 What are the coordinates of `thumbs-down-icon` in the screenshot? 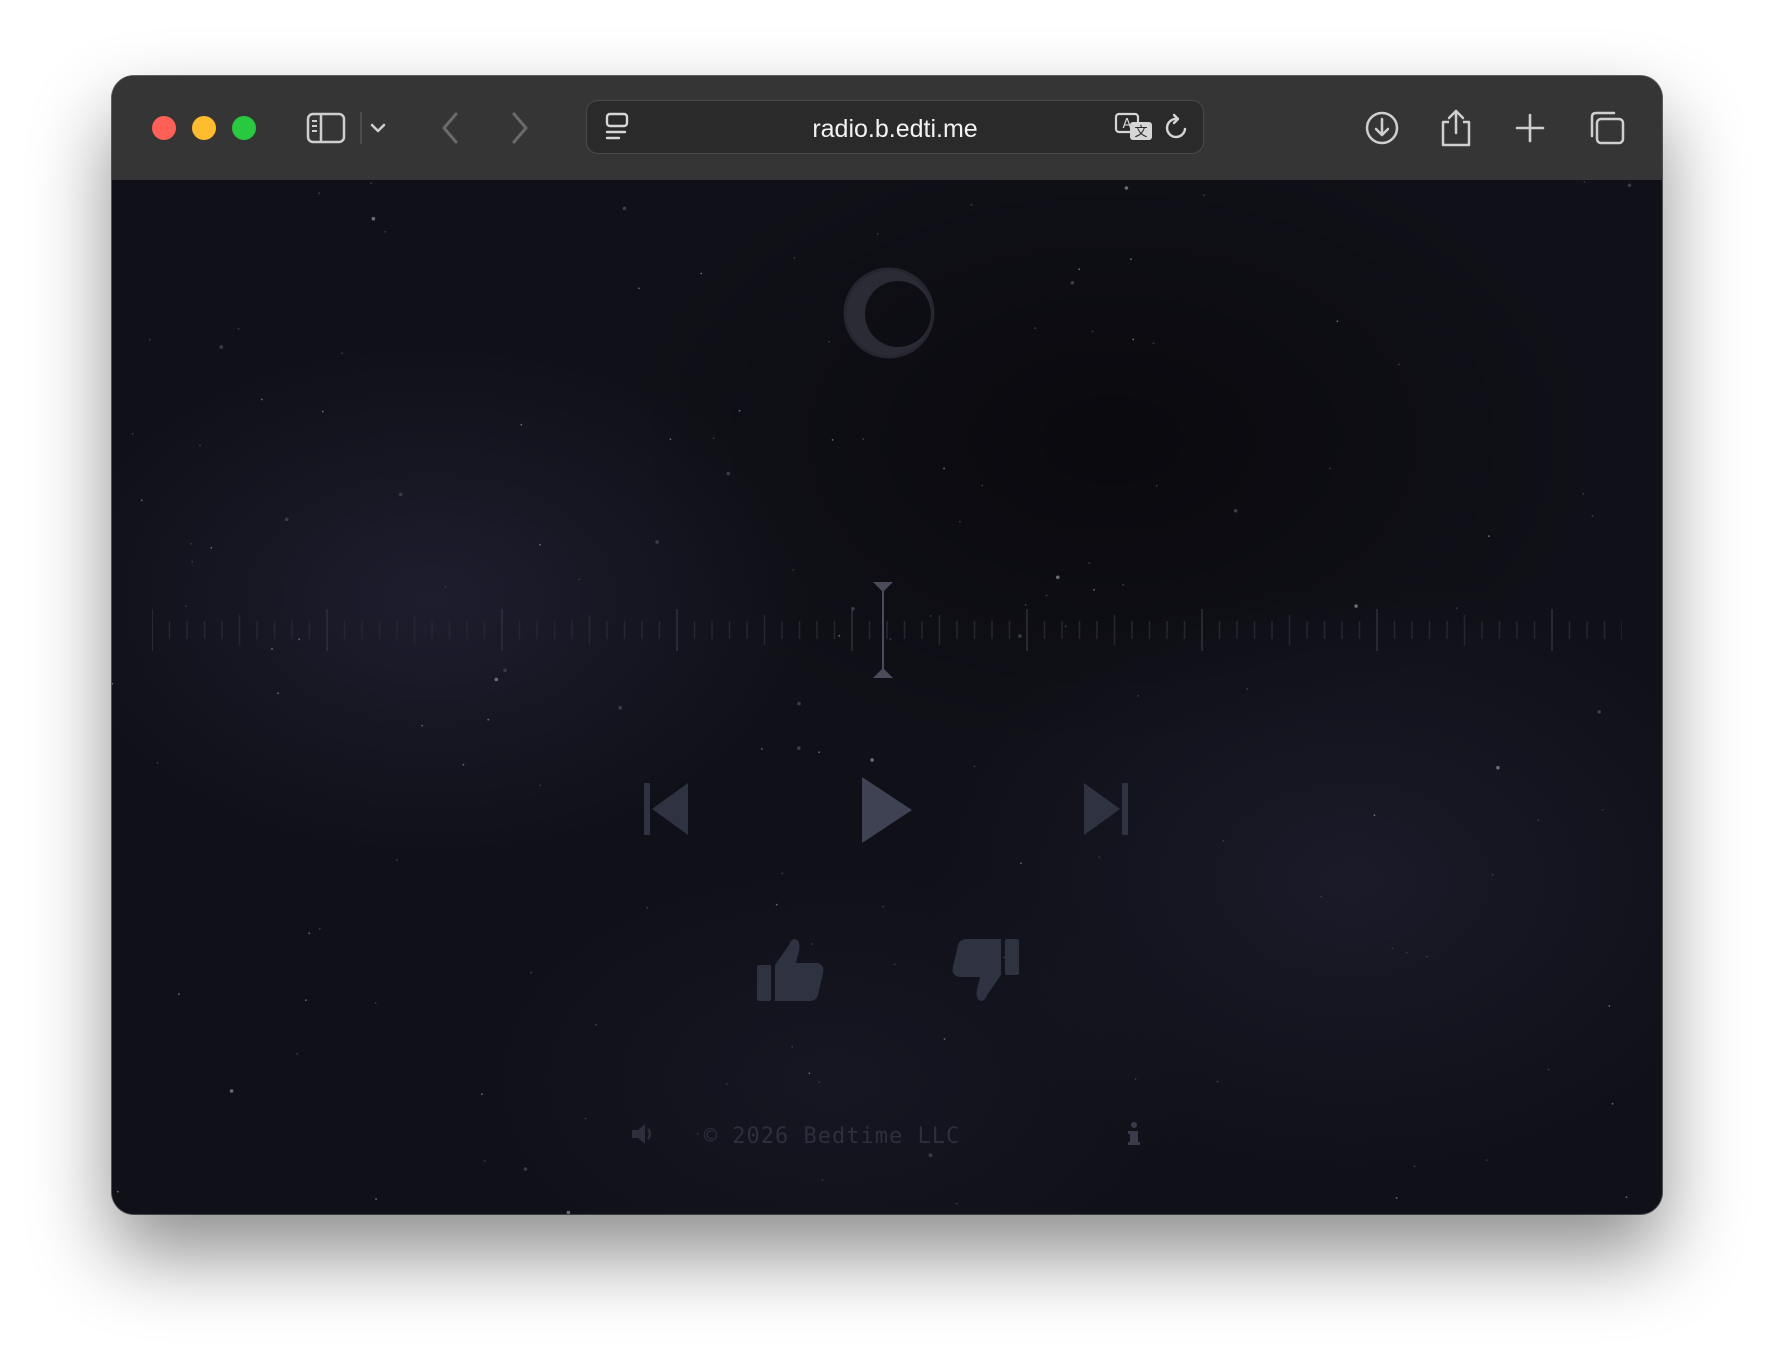 It's located at (985, 970).